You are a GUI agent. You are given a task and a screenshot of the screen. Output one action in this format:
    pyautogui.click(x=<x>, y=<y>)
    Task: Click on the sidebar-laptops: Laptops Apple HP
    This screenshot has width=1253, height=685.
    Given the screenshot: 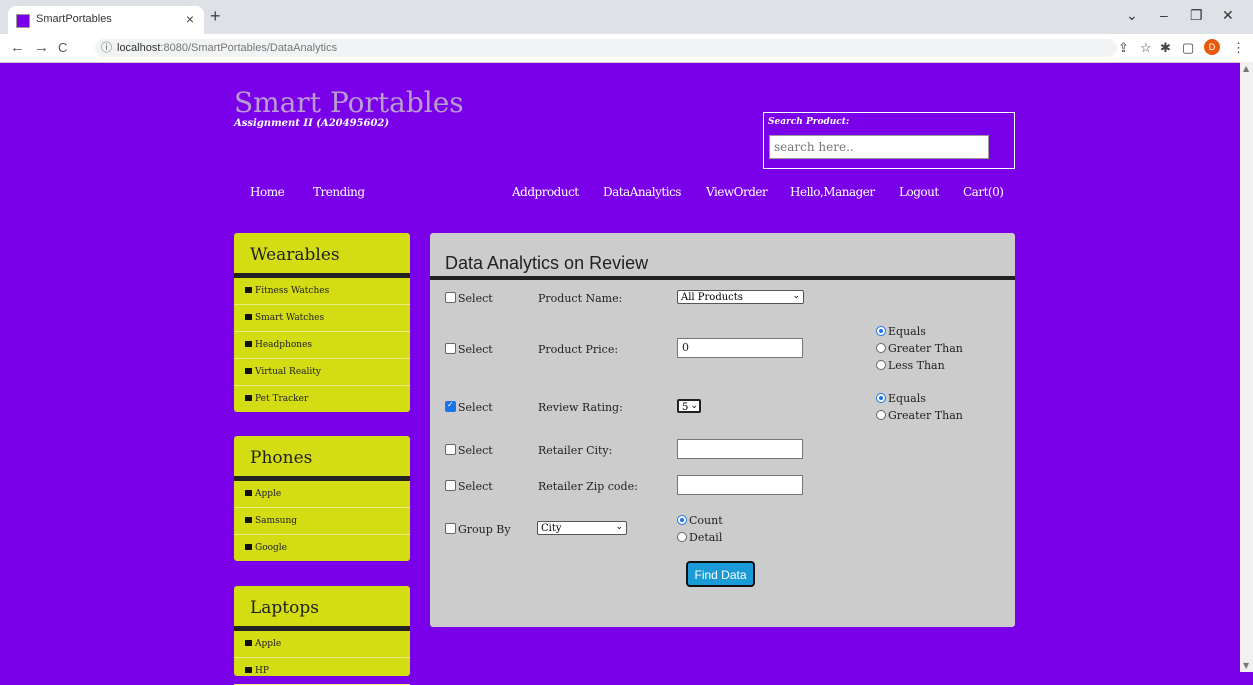 What is the action you would take?
    pyautogui.click(x=322, y=635)
    